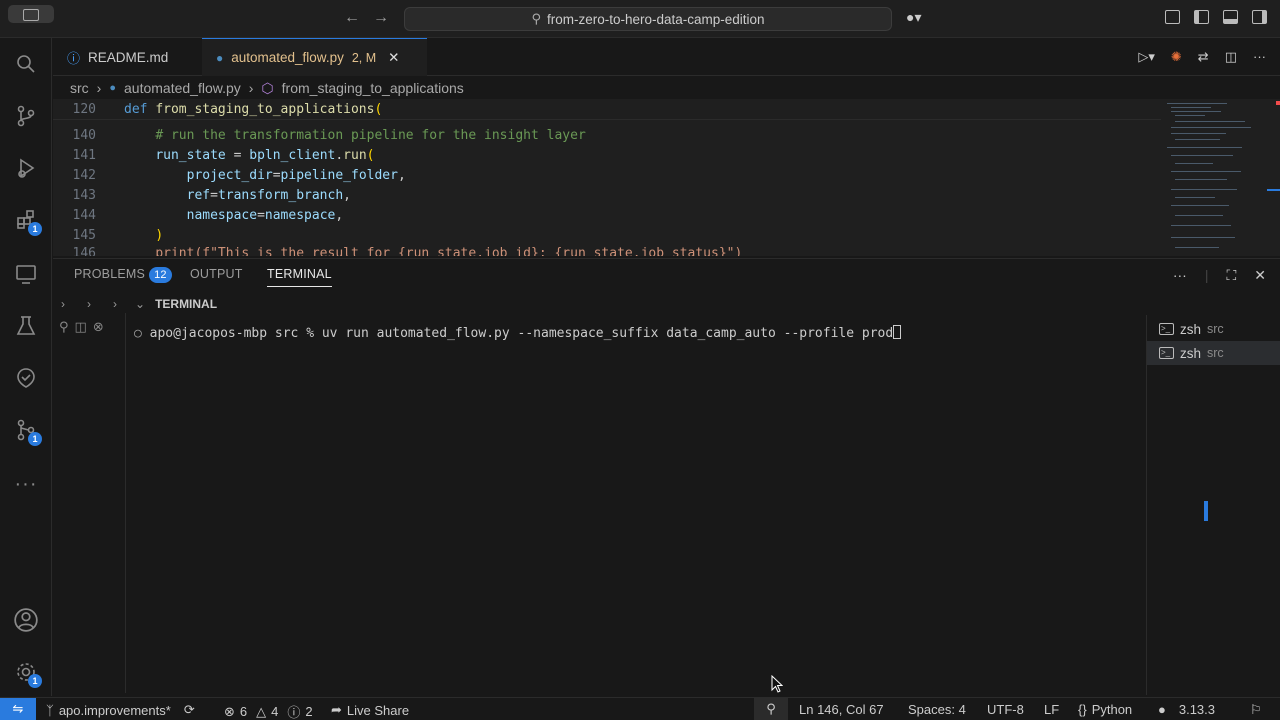 The image size is (1280, 720). I want to click on branch-icon: ᛉ, so click(50, 710).